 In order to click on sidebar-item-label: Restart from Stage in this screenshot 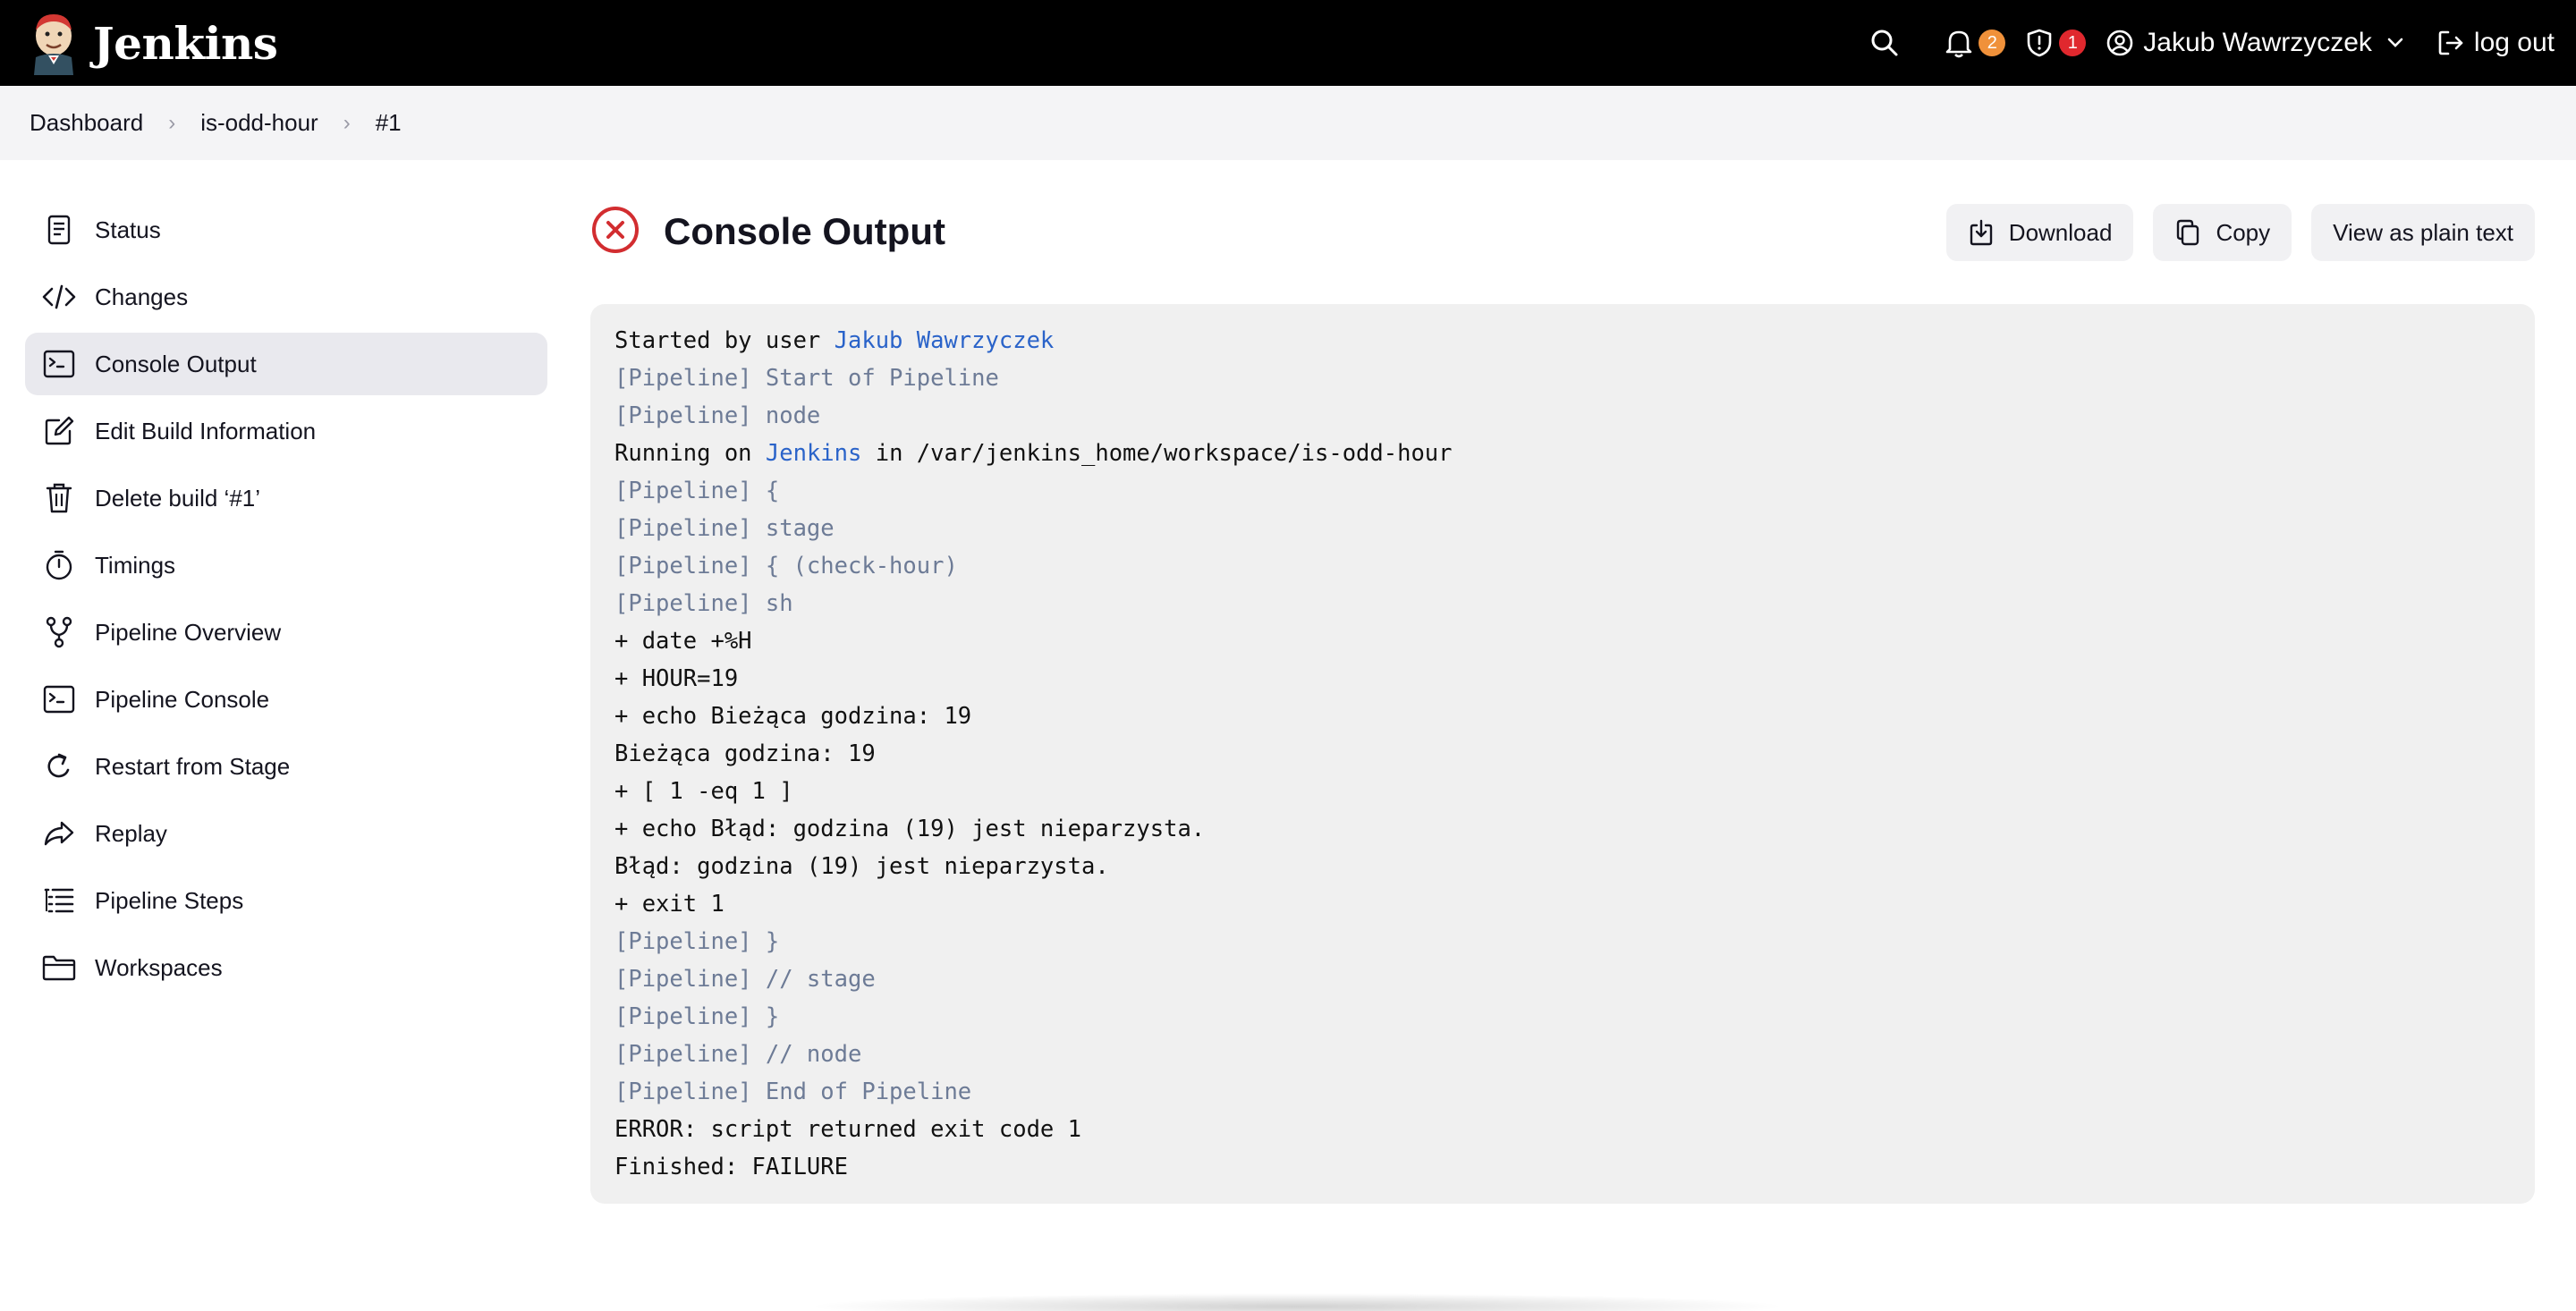, I will do `click(193, 766)`.